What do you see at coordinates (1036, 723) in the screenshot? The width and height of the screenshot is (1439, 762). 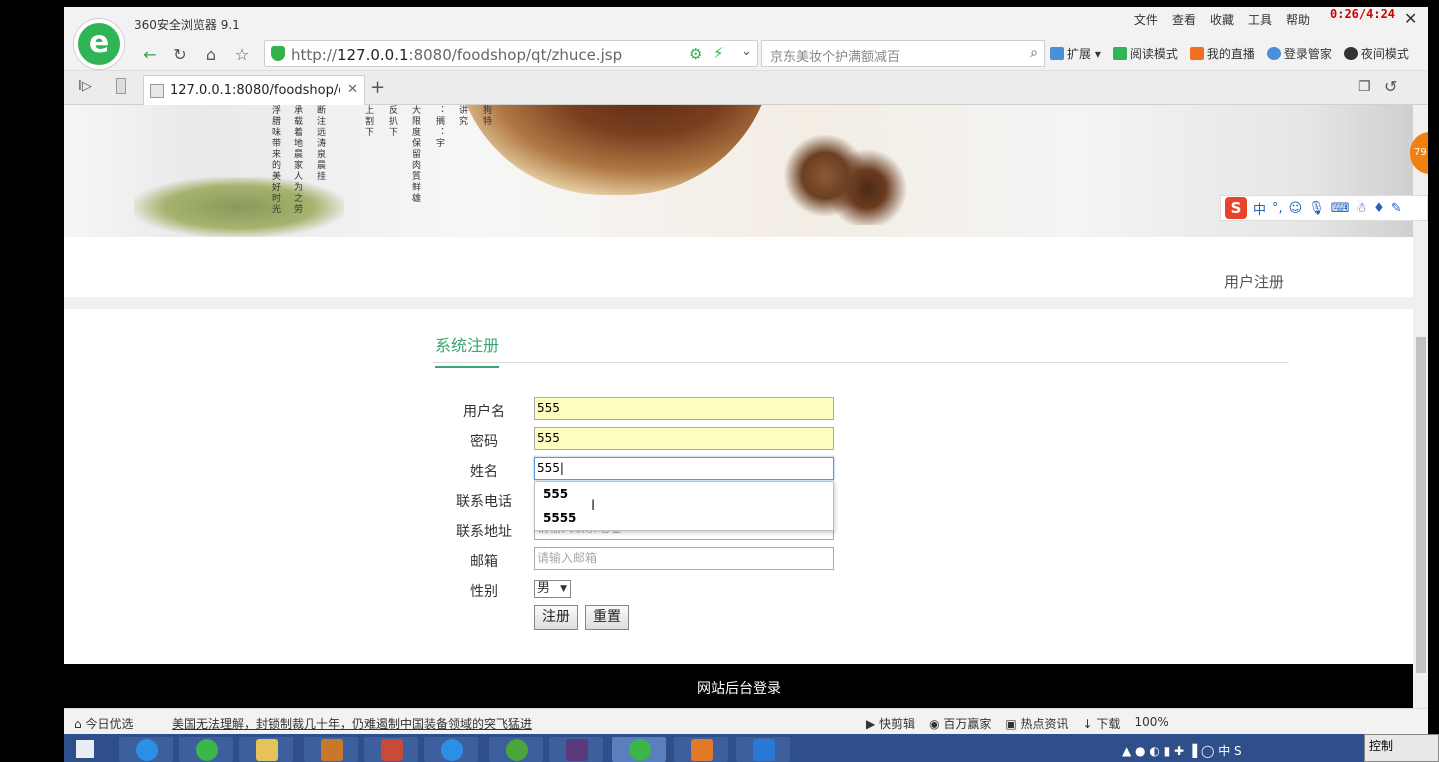 I see `hot-news-button: ▣ 热点资讯` at bounding box center [1036, 723].